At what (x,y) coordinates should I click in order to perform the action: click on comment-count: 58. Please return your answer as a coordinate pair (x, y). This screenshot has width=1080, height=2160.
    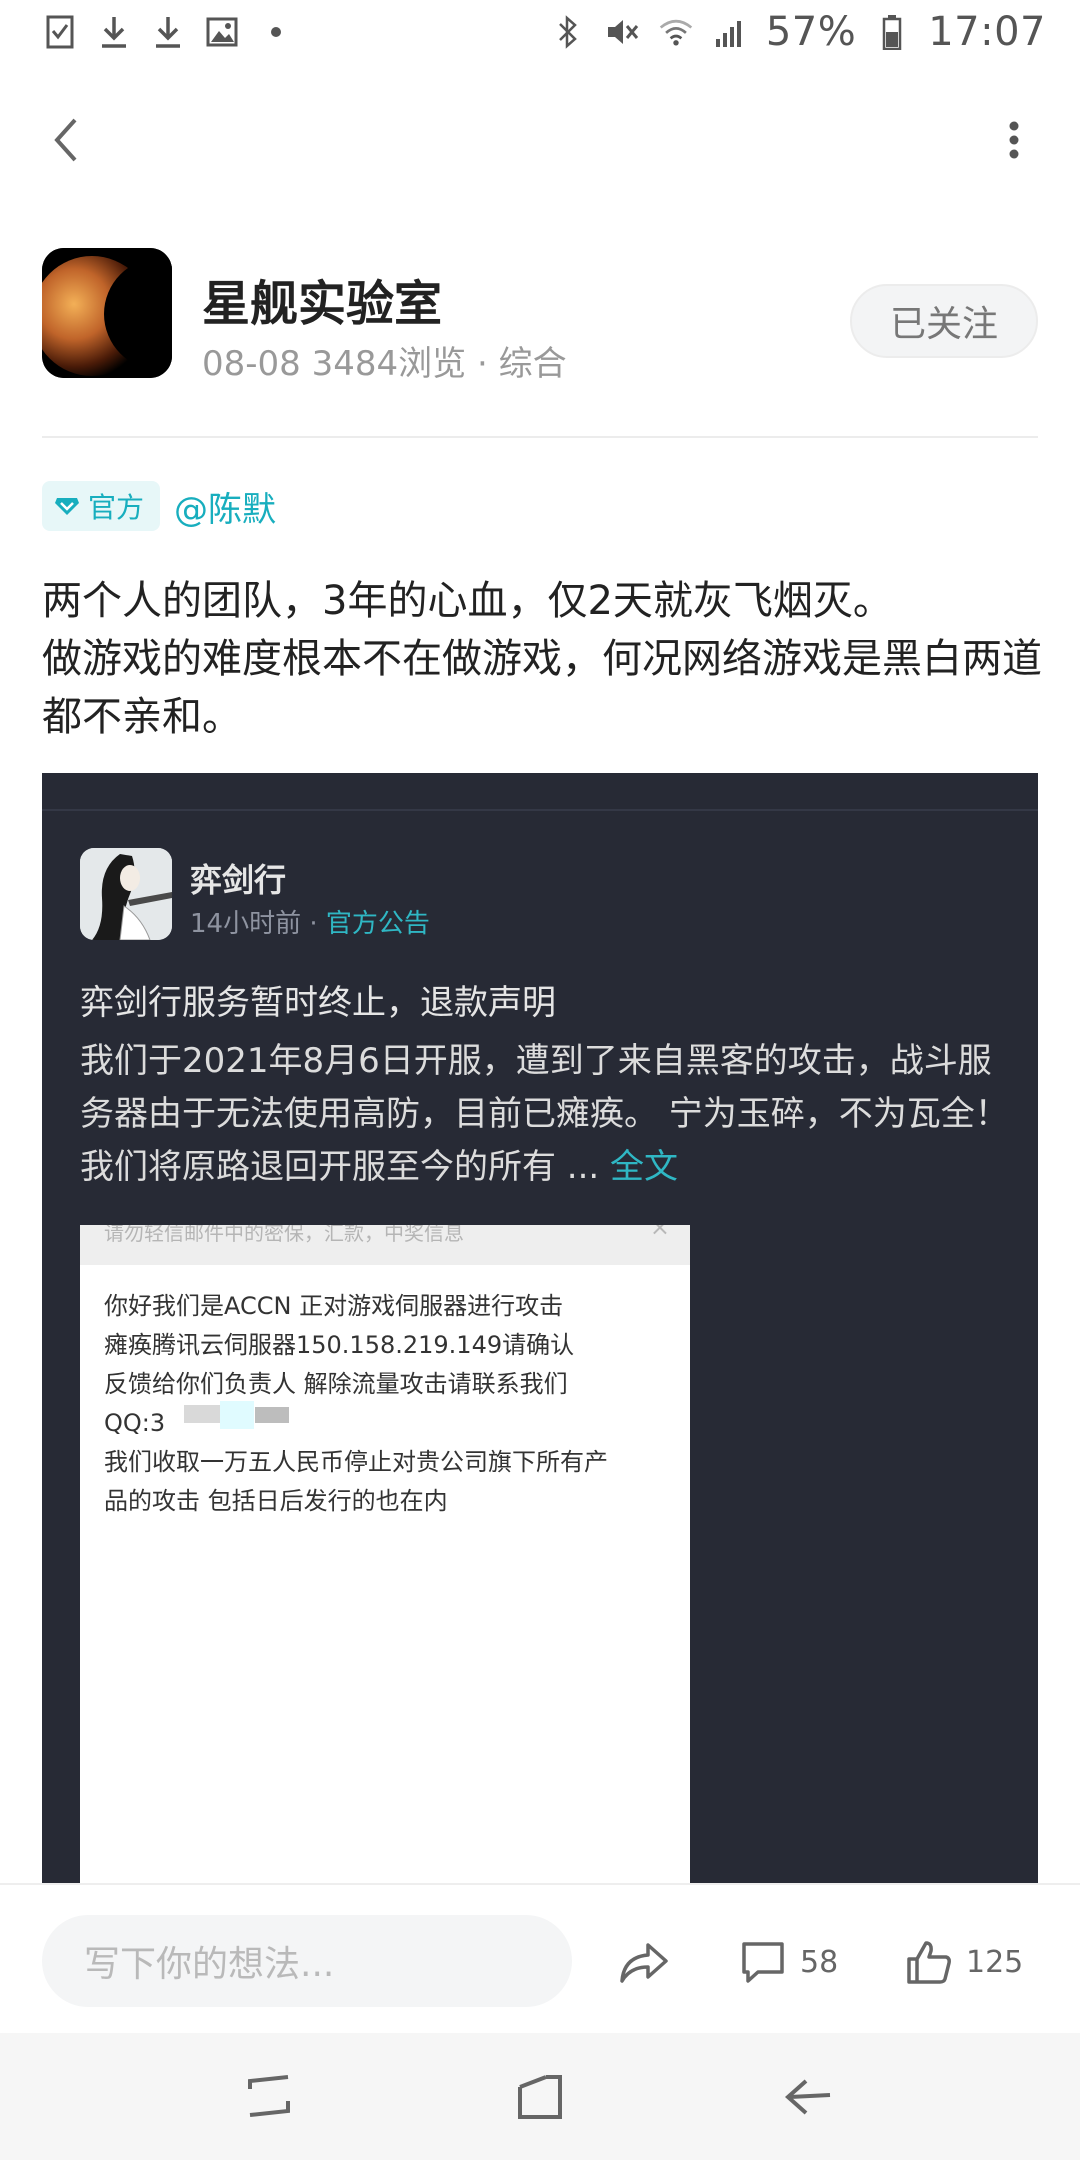
    Looking at the image, I should click on (819, 1962).